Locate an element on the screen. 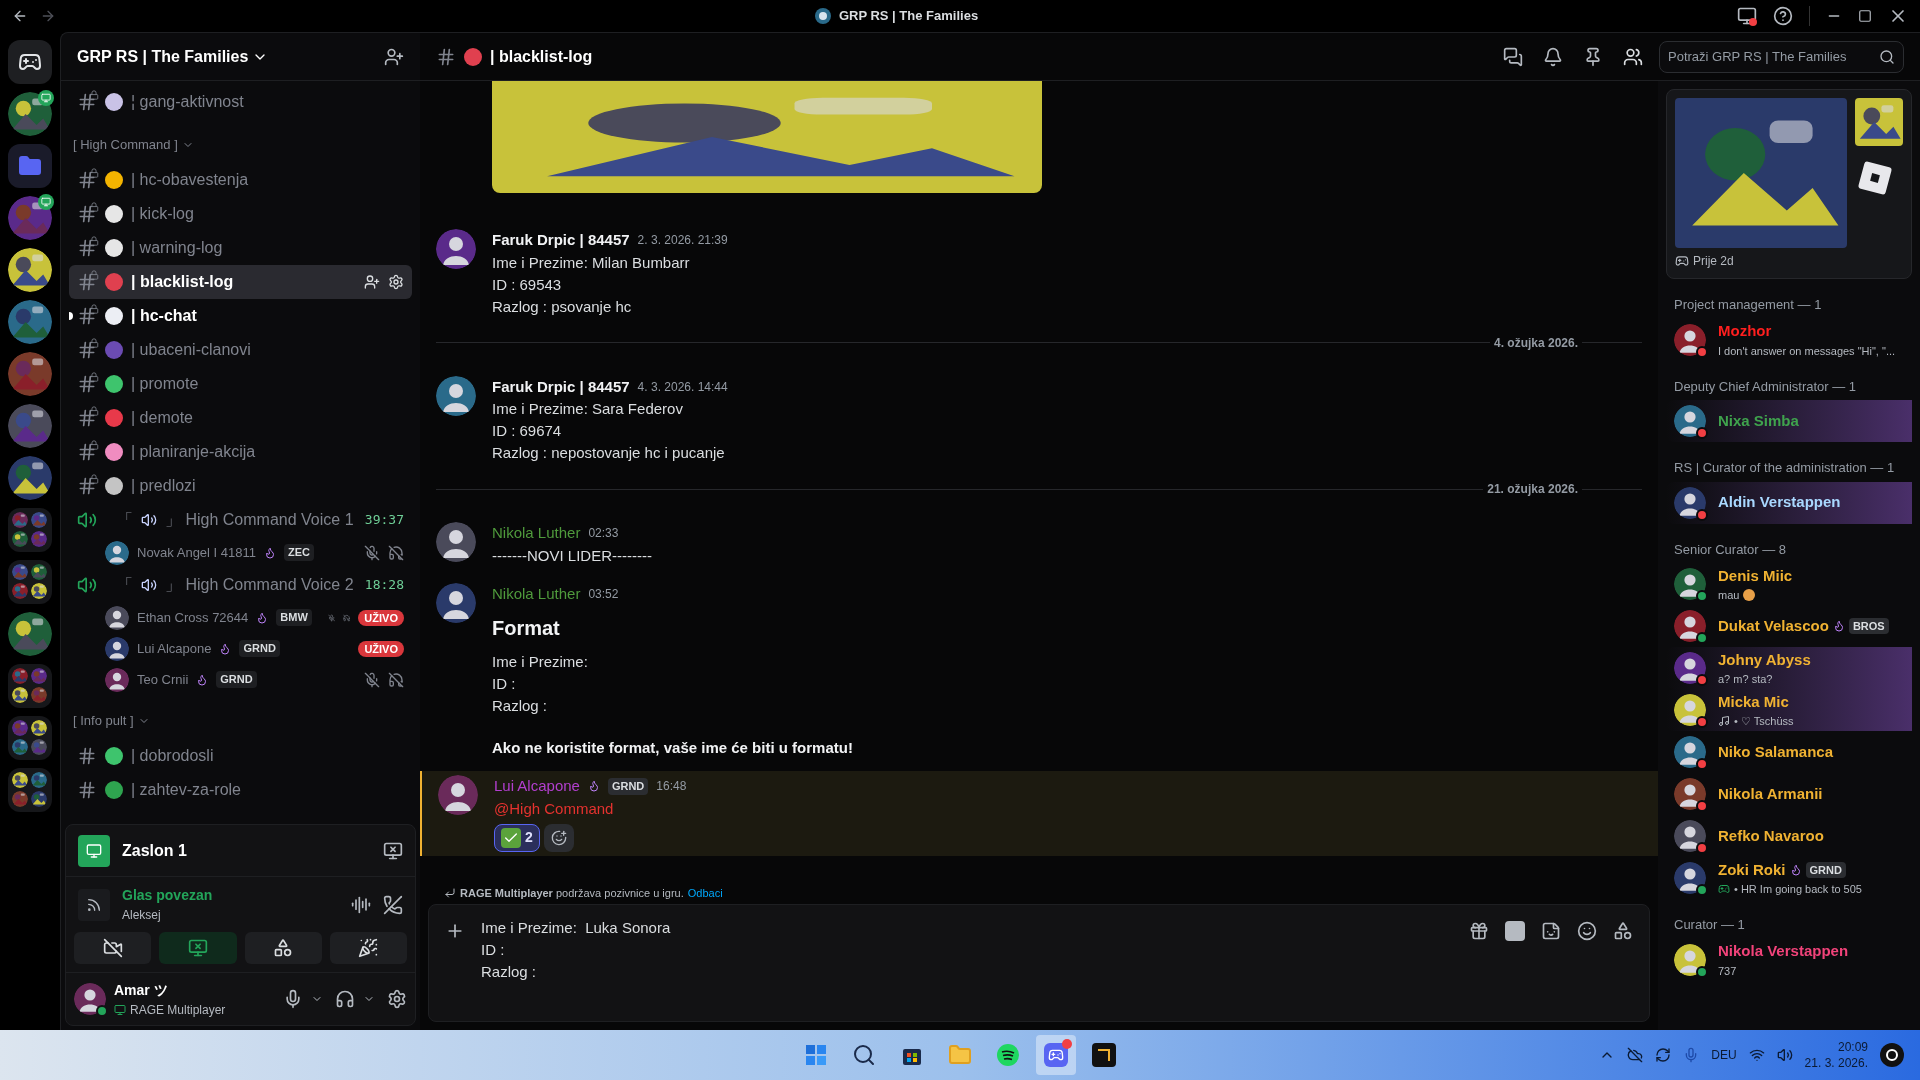 The height and width of the screenshot is (1080, 1920). pin-icon is located at coordinates (1593, 56).